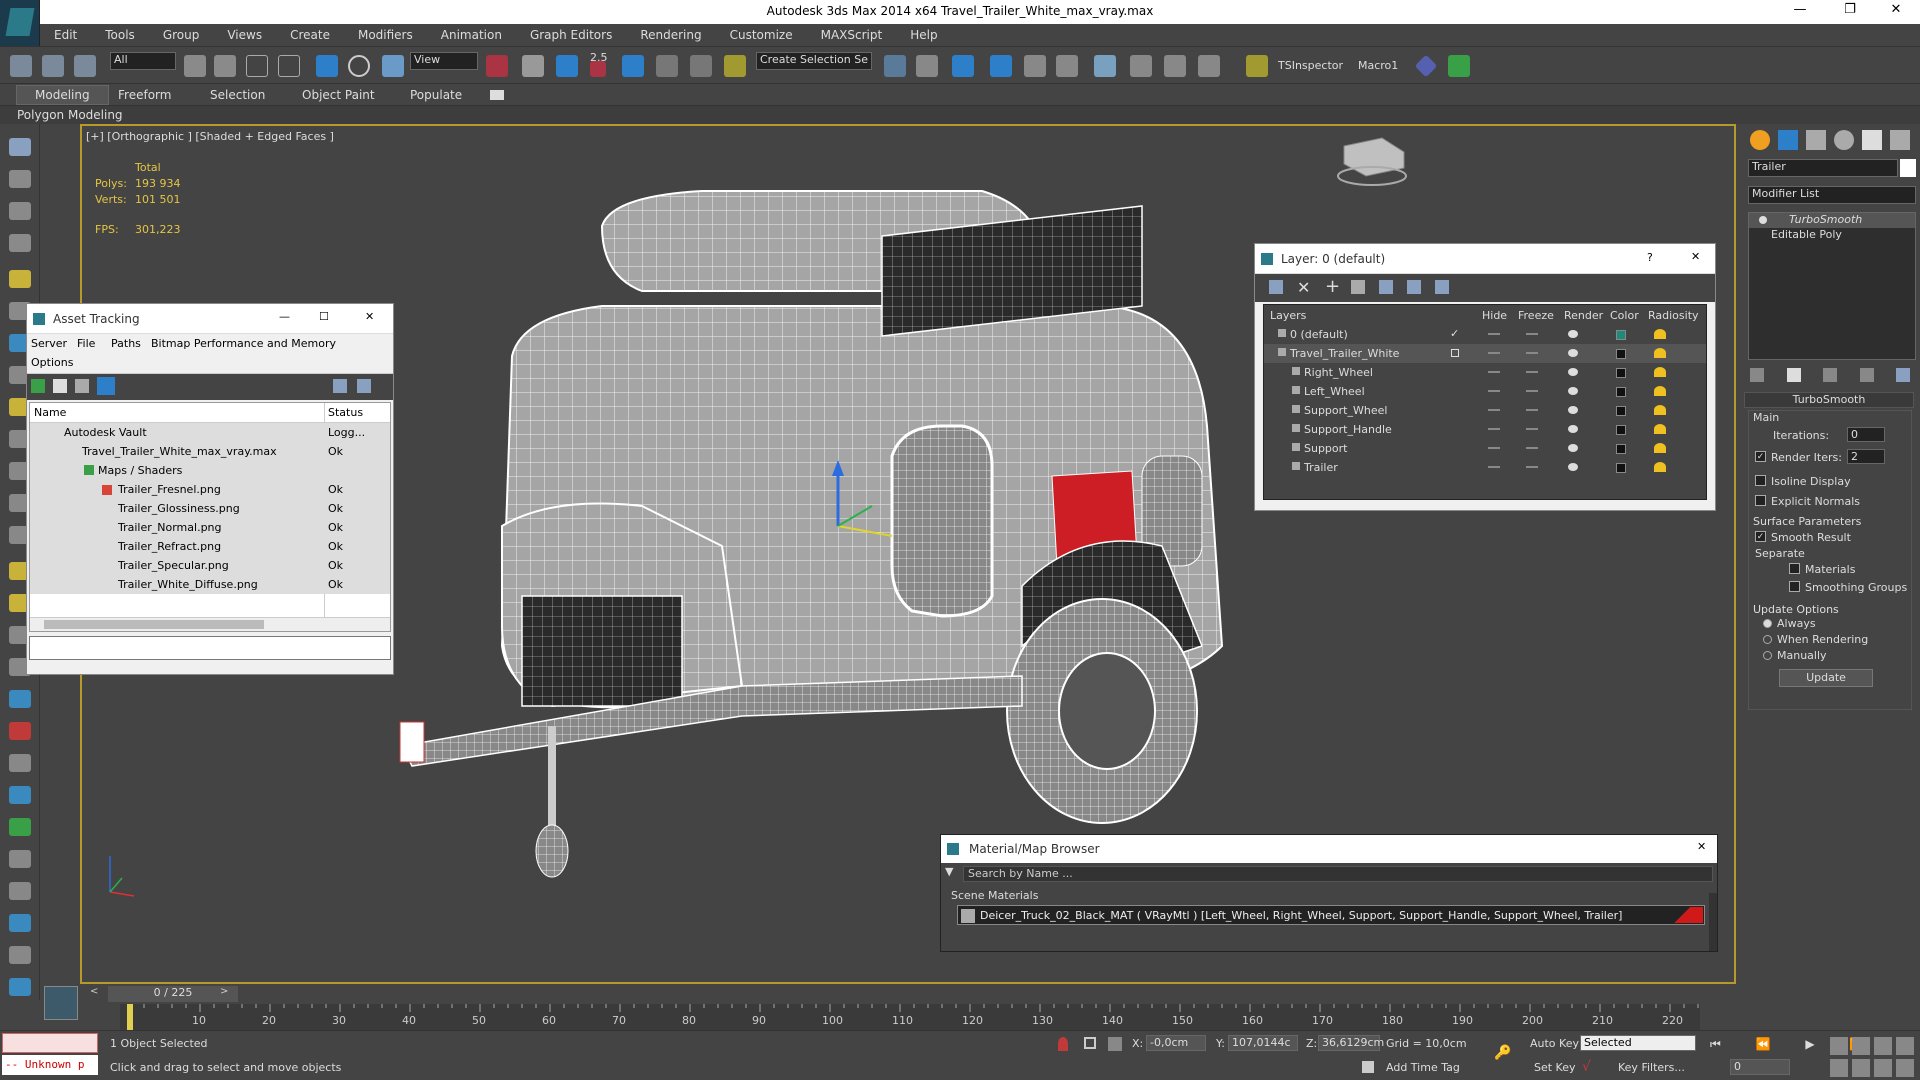 The image size is (1920, 1080). I want to click on hierarchy-icon, so click(20, 763).